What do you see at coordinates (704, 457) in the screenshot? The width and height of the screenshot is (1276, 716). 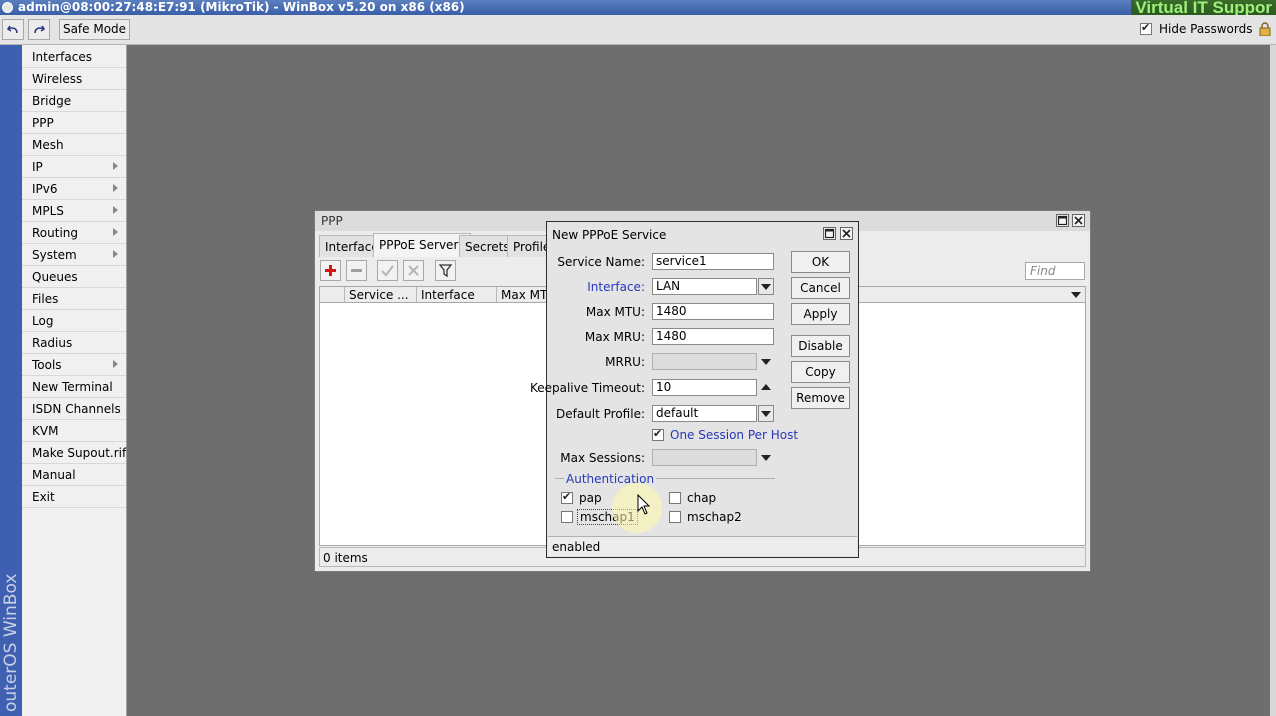 I see `max-sessions-input` at bounding box center [704, 457].